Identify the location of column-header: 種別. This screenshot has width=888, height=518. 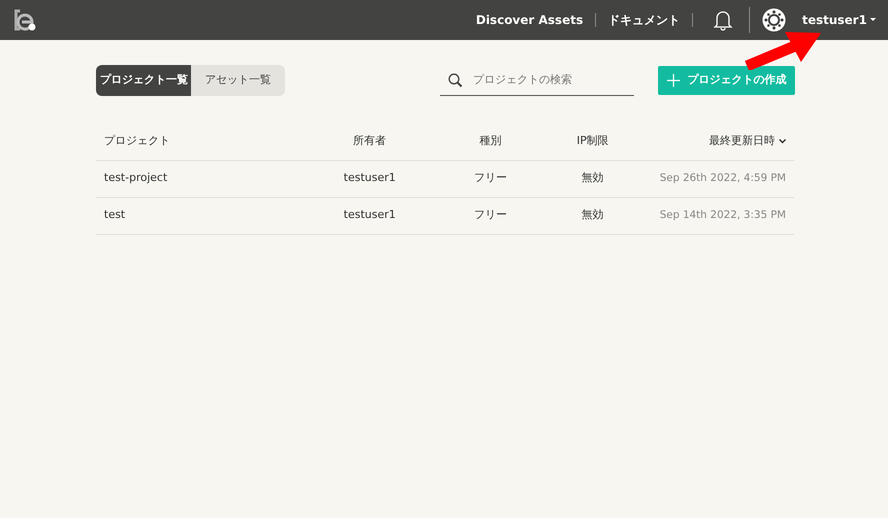
(490, 140).